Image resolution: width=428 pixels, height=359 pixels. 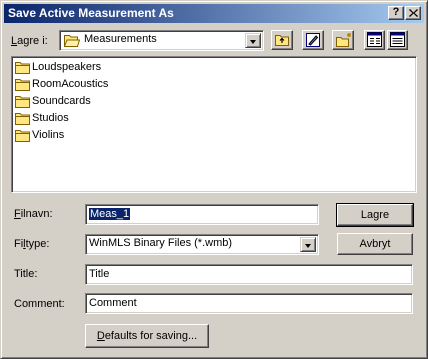 I want to click on comment-input: Comment, so click(x=249, y=303).